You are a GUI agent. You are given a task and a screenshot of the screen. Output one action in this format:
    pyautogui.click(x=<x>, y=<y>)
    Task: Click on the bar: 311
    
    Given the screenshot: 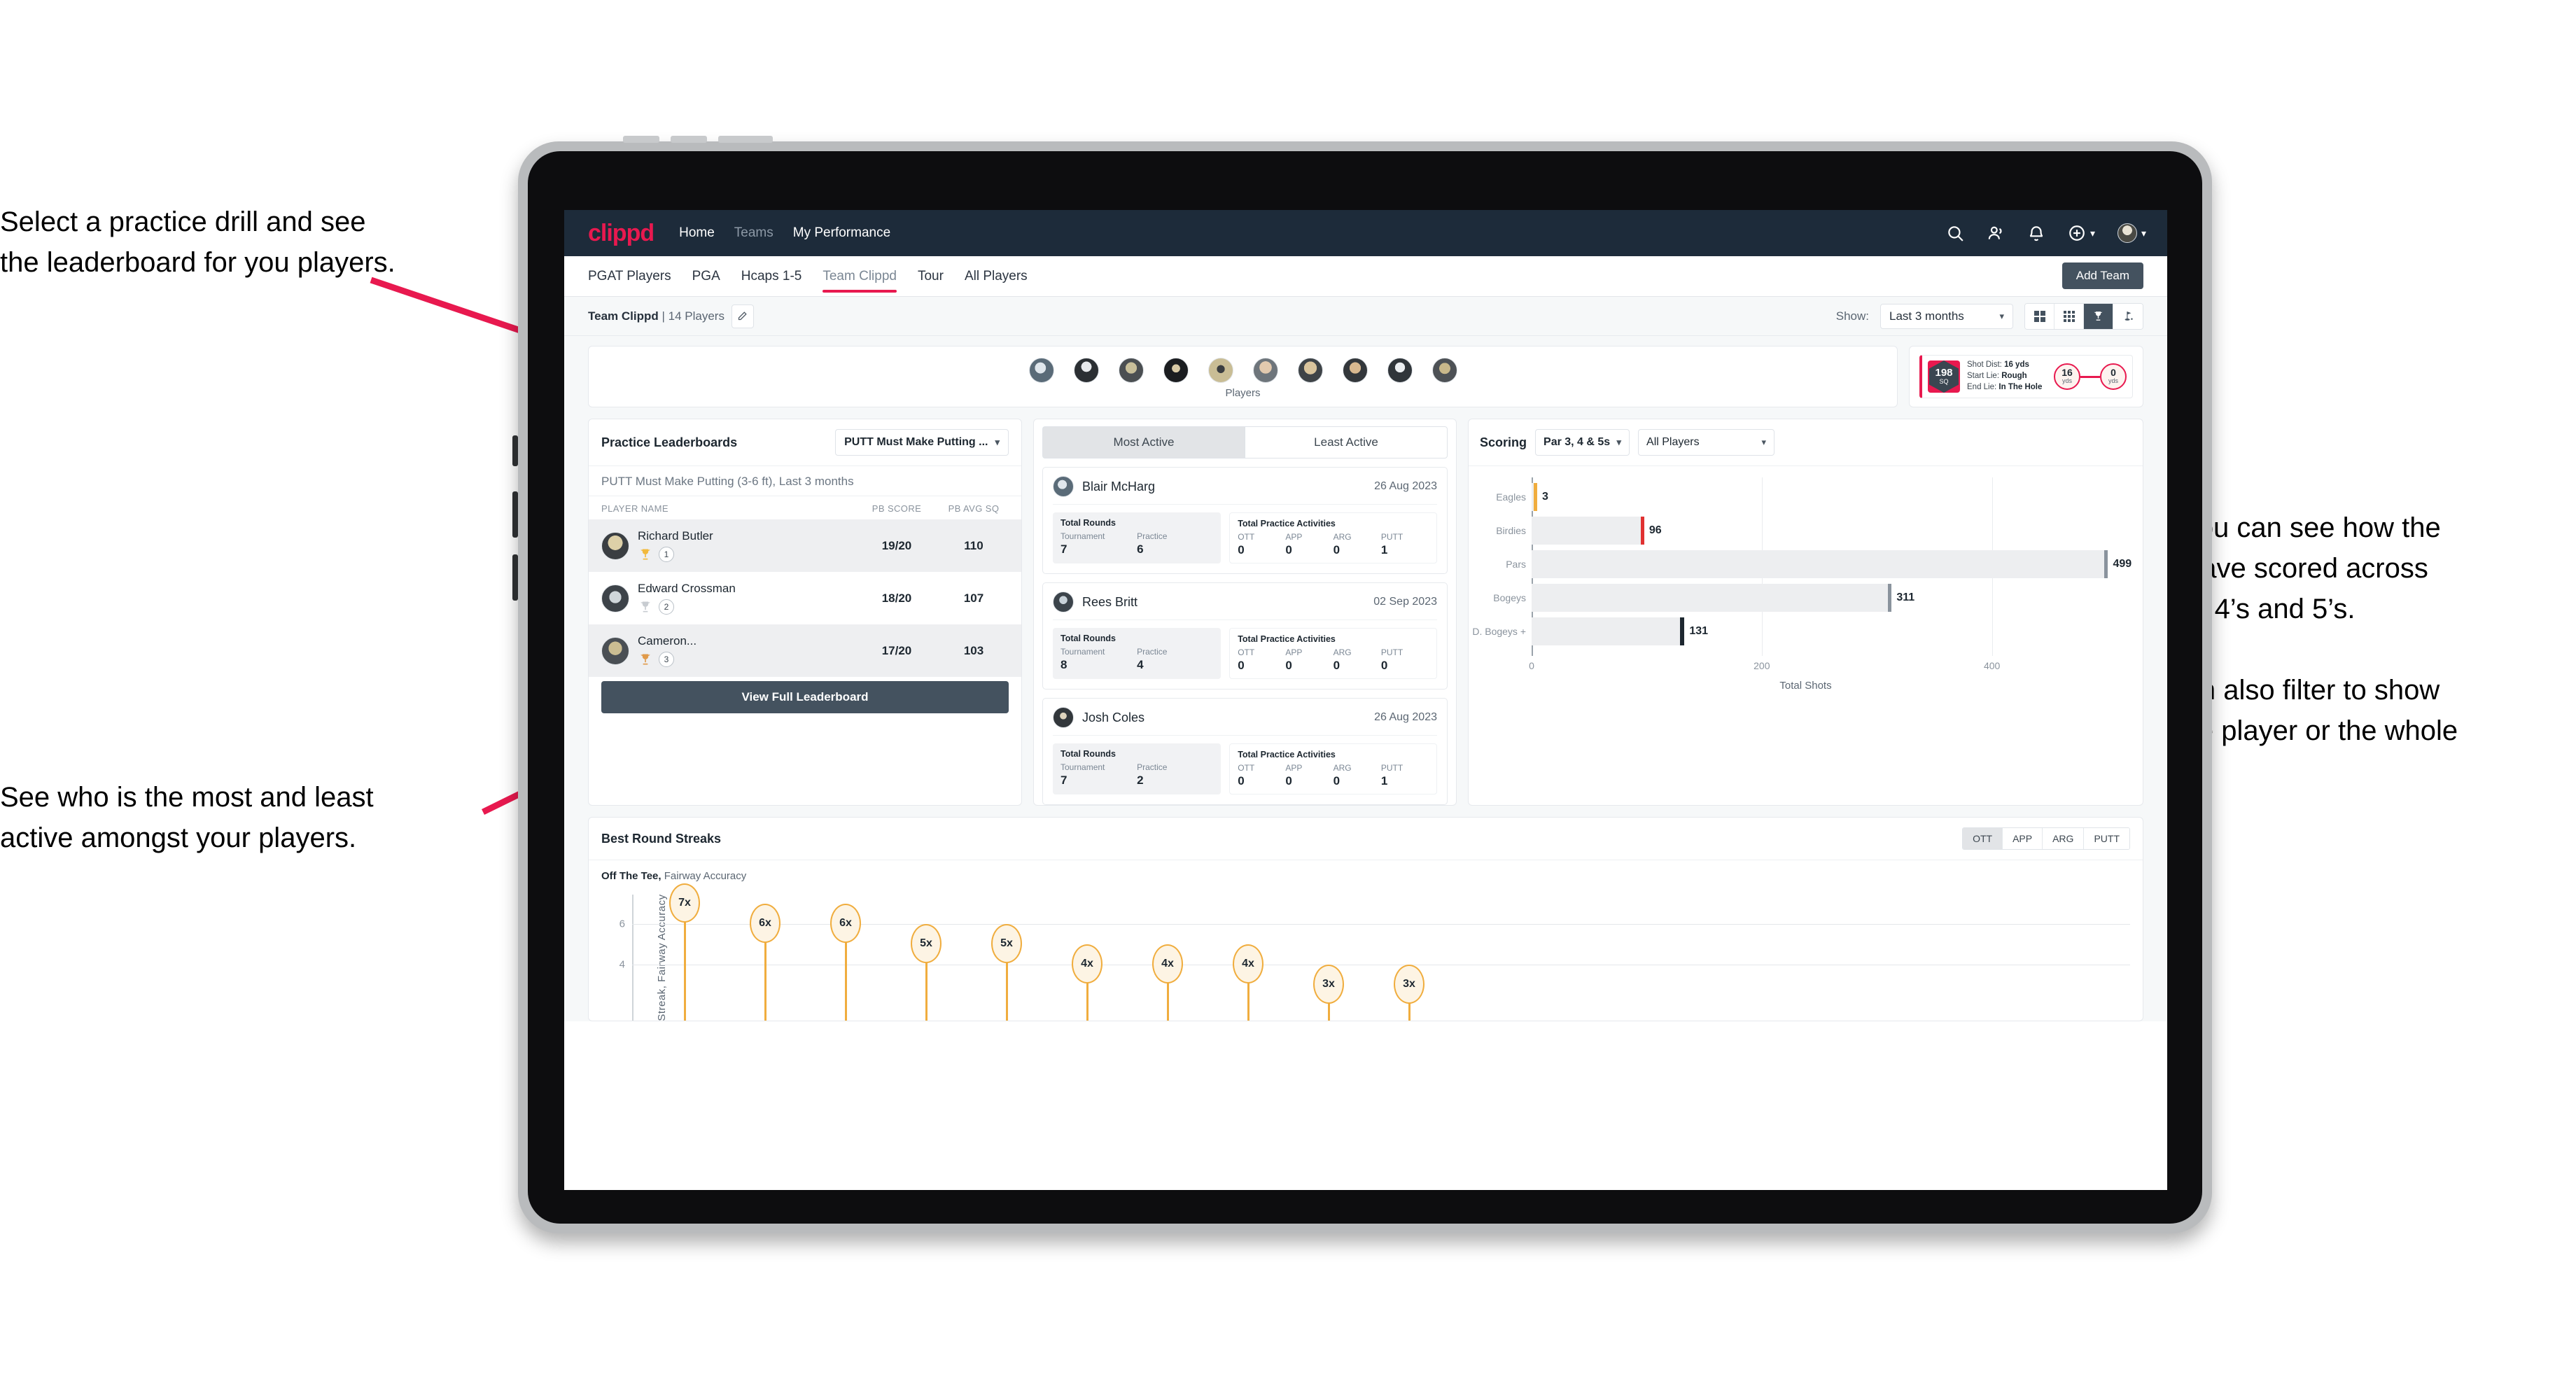 What is the action you would take?
    pyautogui.click(x=1723, y=598)
    